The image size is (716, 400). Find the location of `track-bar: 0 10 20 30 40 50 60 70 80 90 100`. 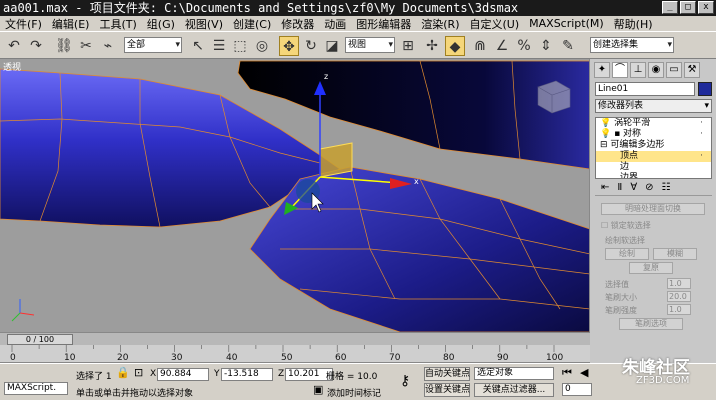

track-bar: 0 10 20 30 40 50 60 70 80 90 100 is located at coordinates (295, 354).